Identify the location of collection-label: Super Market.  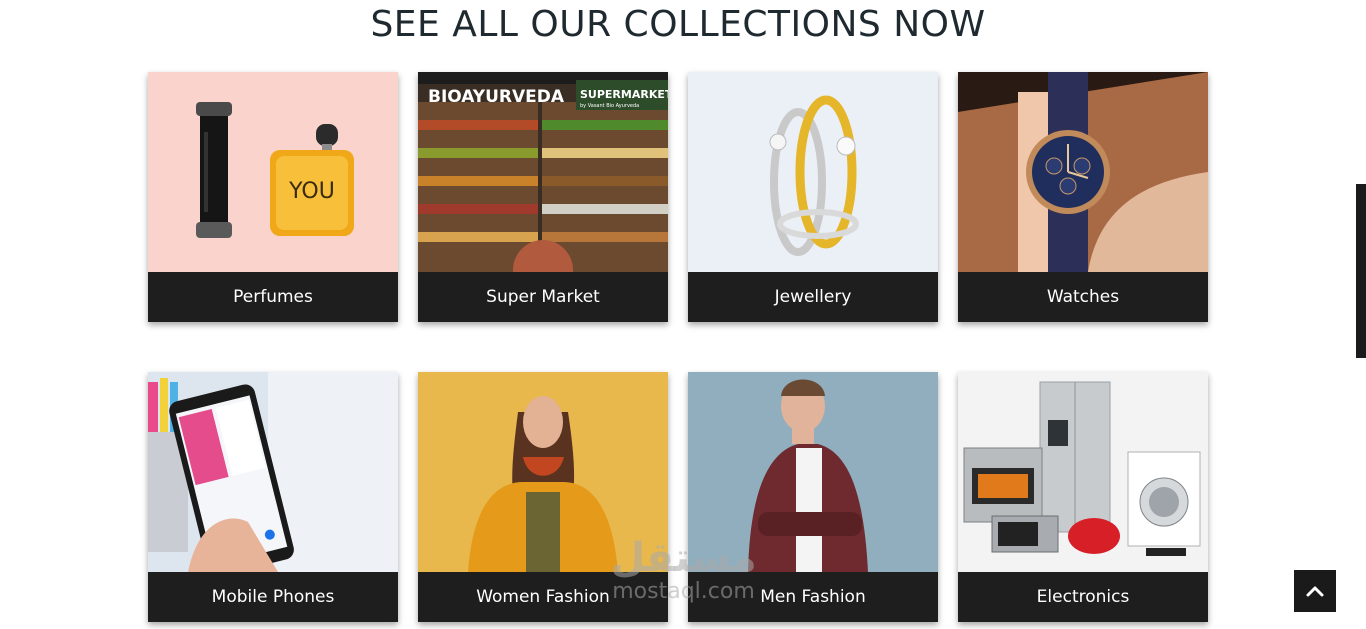
(543, 297).